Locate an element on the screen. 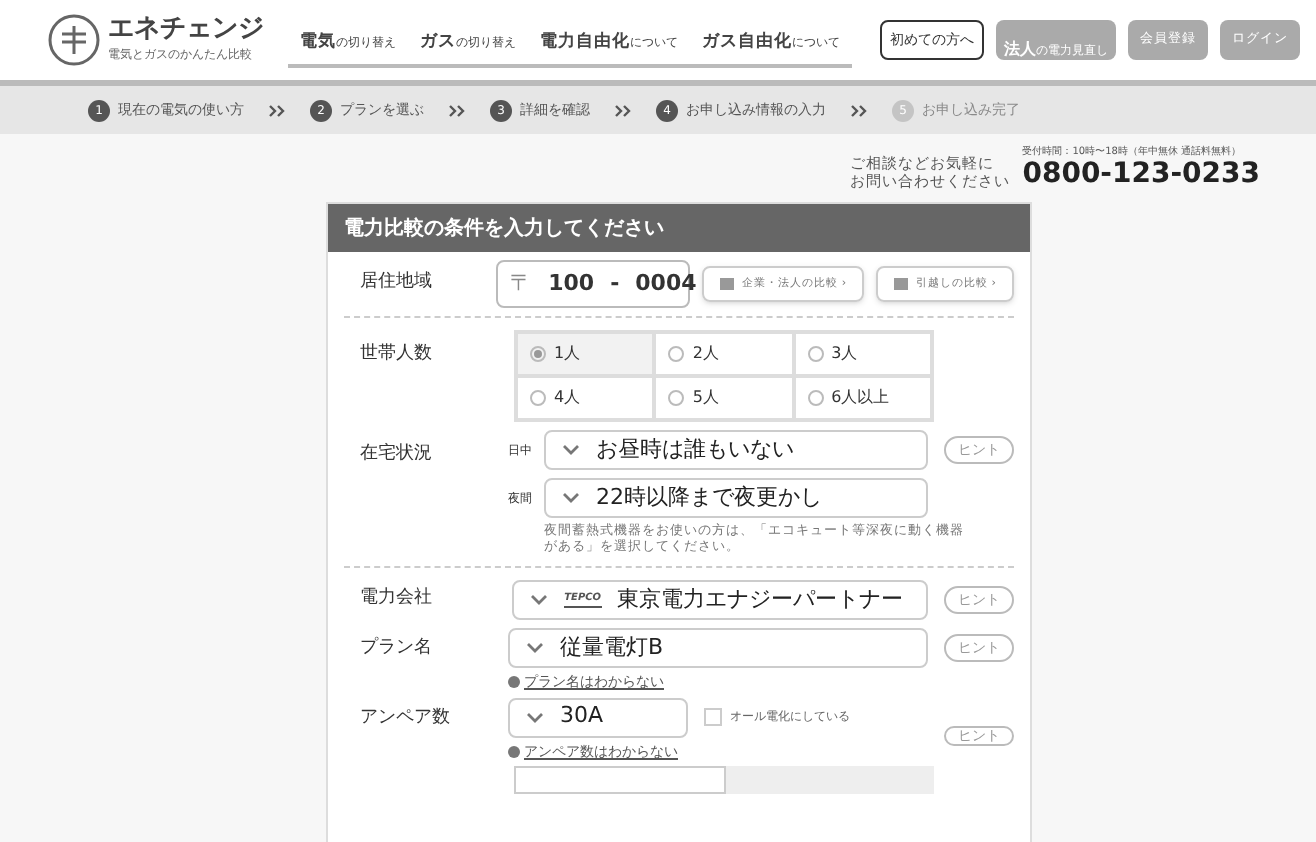  phone-number: 0800-123-0233 is located at coordinates (1141, 175).